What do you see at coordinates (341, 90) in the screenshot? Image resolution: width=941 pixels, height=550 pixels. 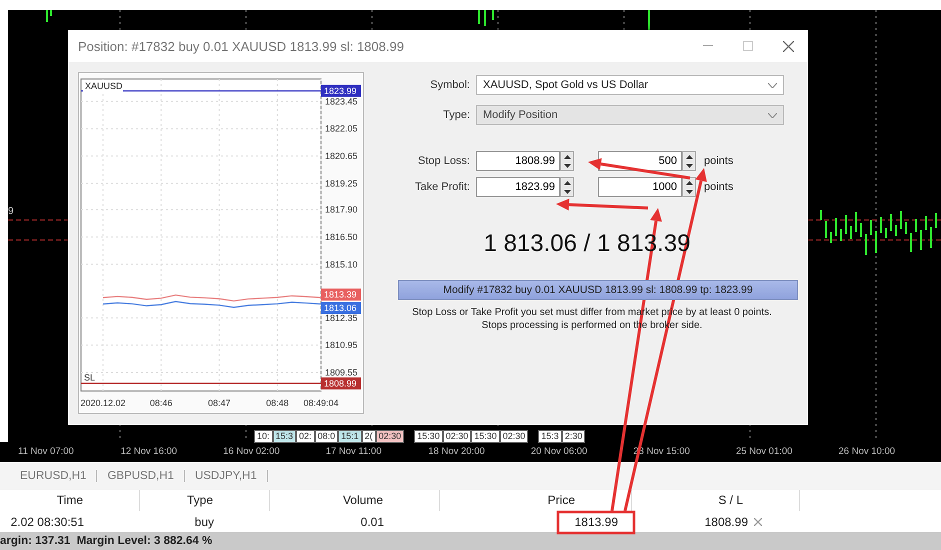 I see `price-tag: 1823.99` at bounding box center [341, 90].